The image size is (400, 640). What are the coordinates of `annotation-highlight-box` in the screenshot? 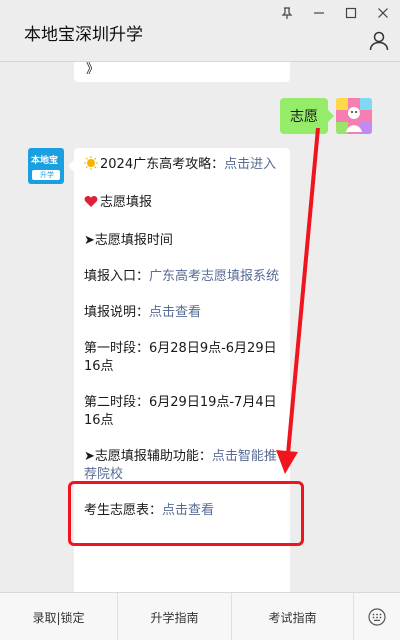 It's located at (186, 513).